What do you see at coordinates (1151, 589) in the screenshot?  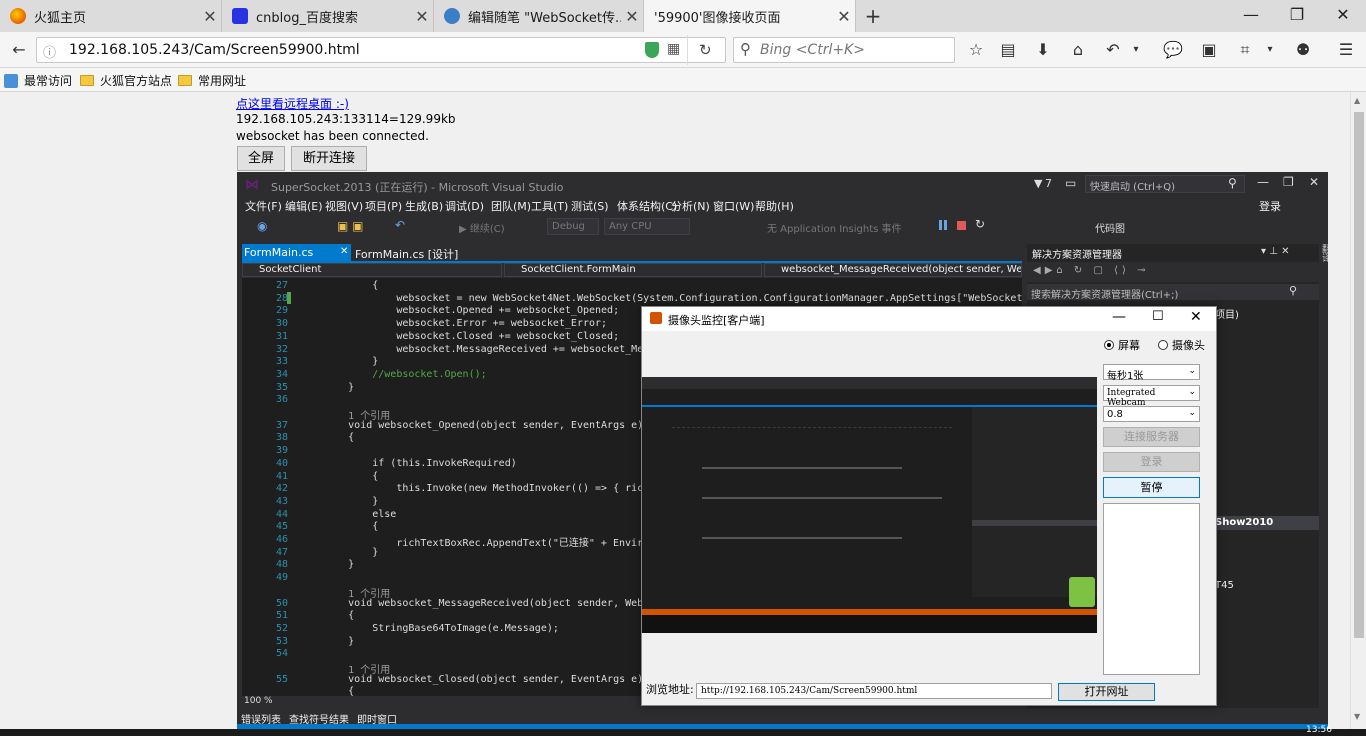 I see `log-textbox` at bounding box center [1151, 589].